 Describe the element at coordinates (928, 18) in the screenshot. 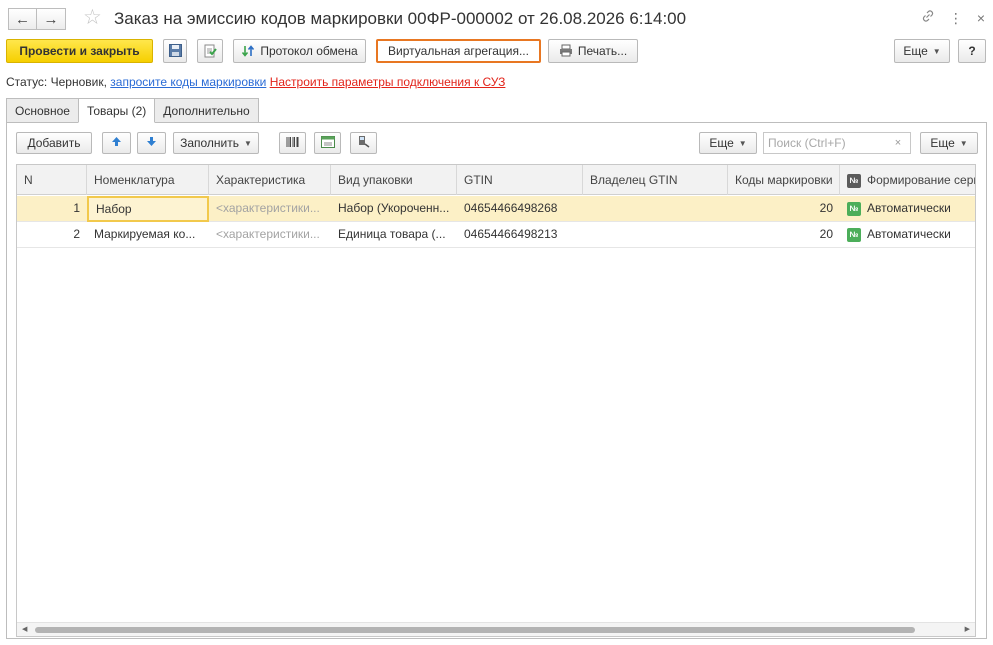

I see `link-icon` at that location.